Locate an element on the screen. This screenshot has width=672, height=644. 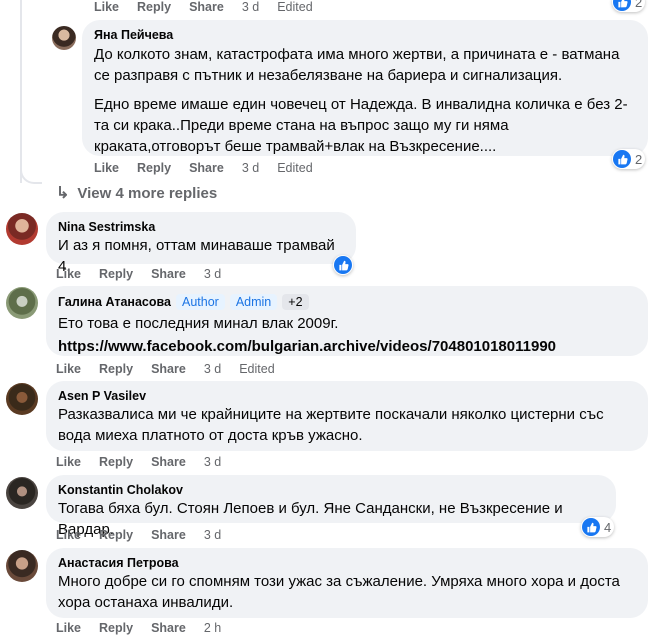
reaction-badge is located at coordinates (343, 265).